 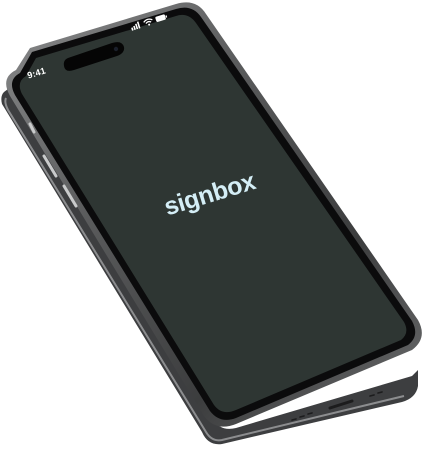 I want to click on front-camera-icon, so click(x=116, y=49).